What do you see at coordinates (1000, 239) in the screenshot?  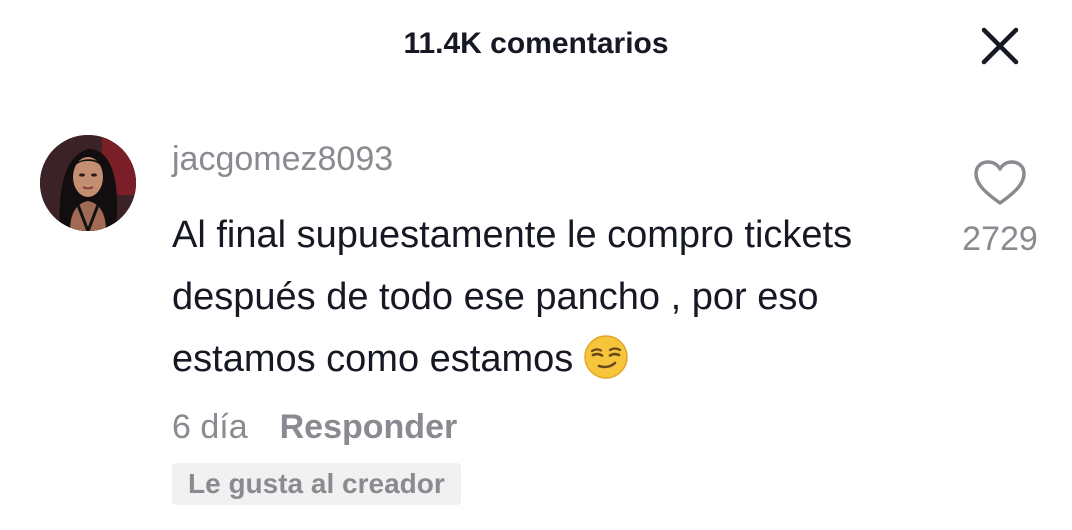 I see `like-count: 2729` at bounding box center [1000, 239].